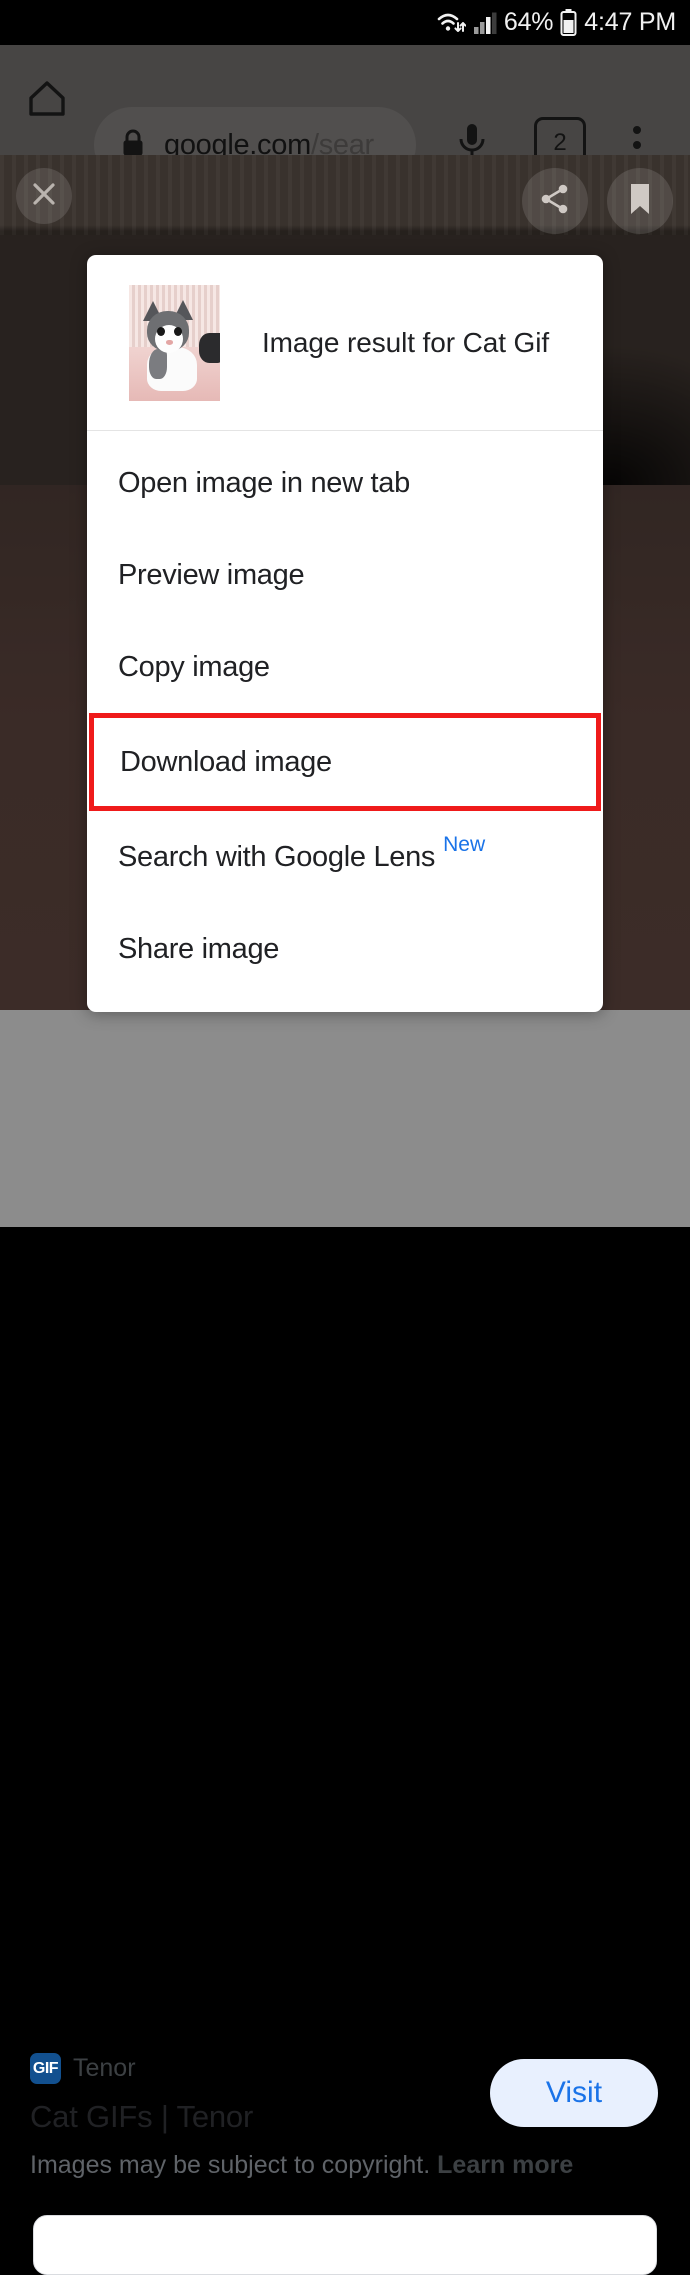 The image size is (690, 2275). What do you see at coordinates (174, 342) in the screenshot?
I see `cat-thumbnail` at bounding box center [174, 342].